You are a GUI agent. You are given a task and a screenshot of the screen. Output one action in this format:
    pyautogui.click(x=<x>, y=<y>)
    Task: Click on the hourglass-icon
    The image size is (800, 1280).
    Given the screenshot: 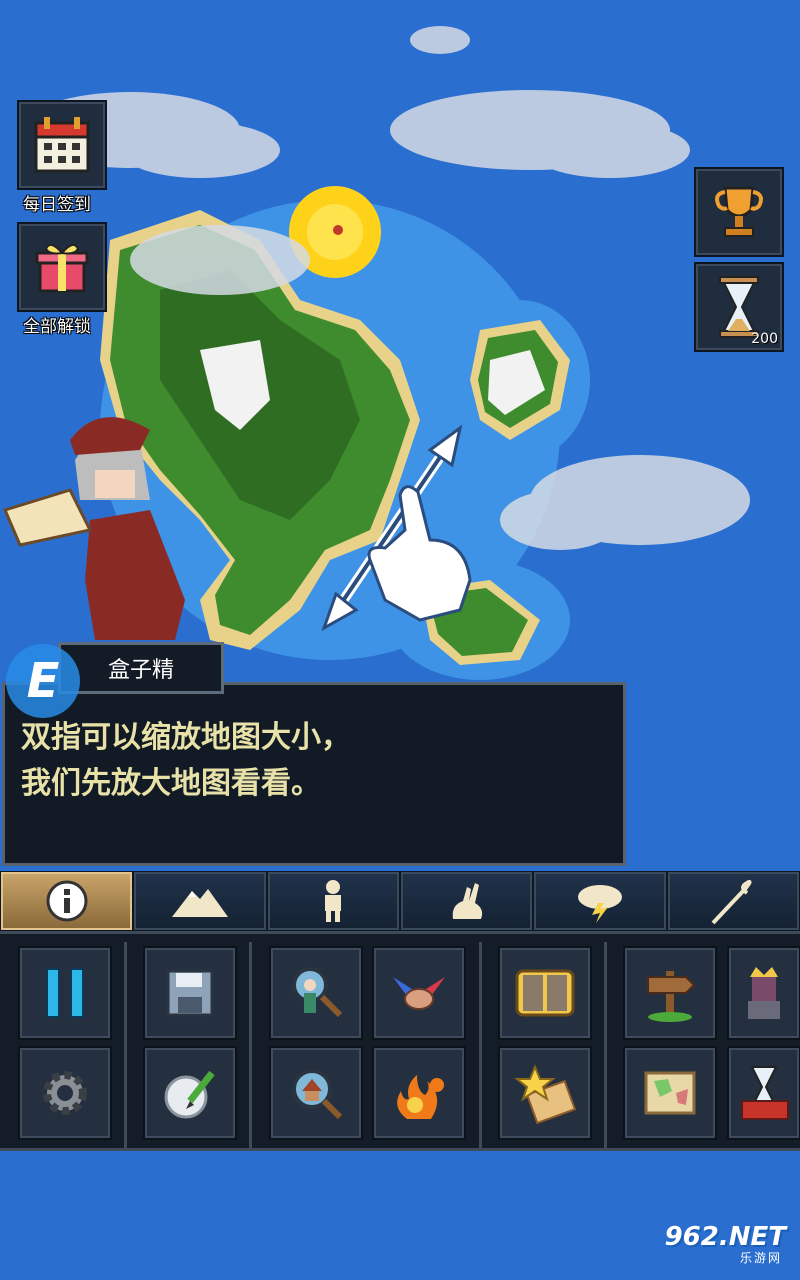 What is the action you would take?
    pyautogui.click(x=739, y=307)
    